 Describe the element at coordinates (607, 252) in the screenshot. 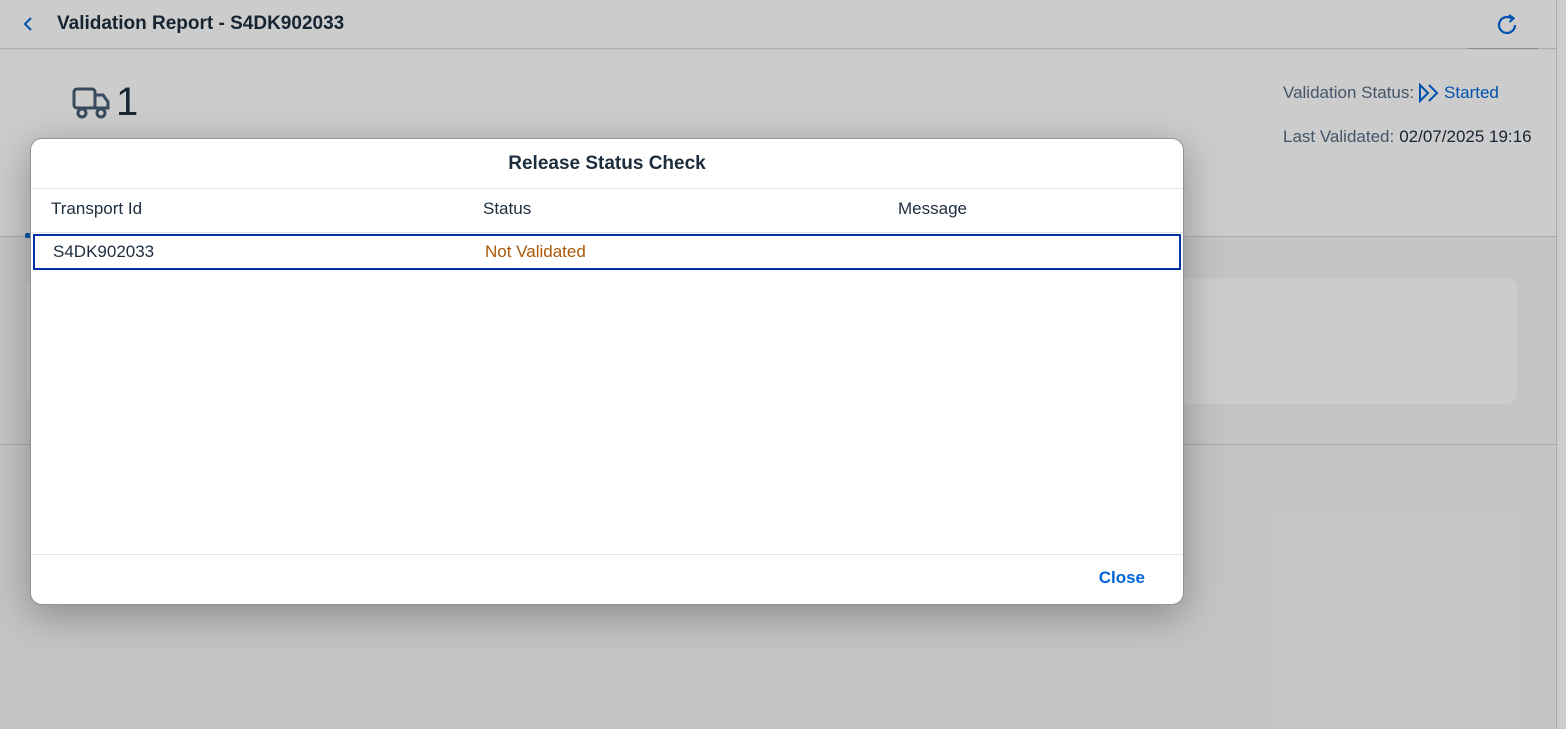

I see `table-row: S4DK902033 Not Validated` at that location.